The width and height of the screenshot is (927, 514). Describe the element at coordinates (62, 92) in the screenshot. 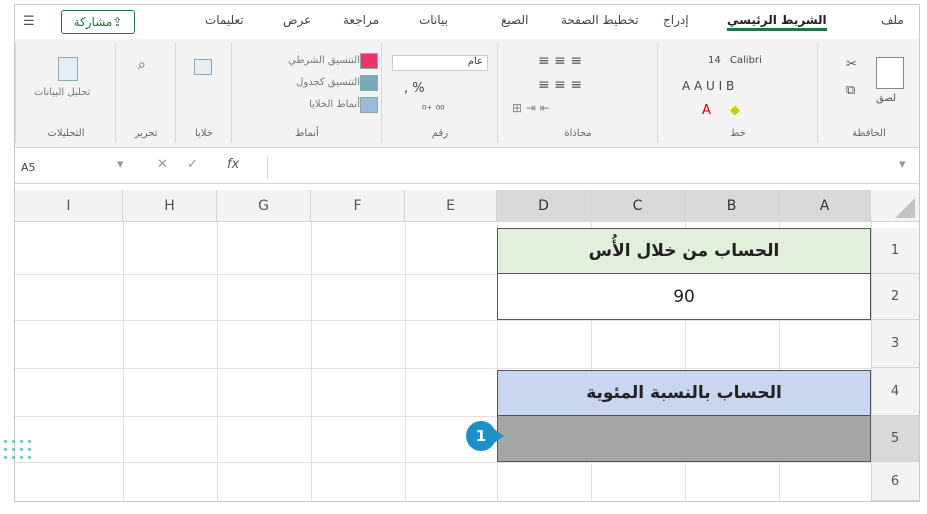

I see `data-analysis-label: تحليل البيانات` at that location.